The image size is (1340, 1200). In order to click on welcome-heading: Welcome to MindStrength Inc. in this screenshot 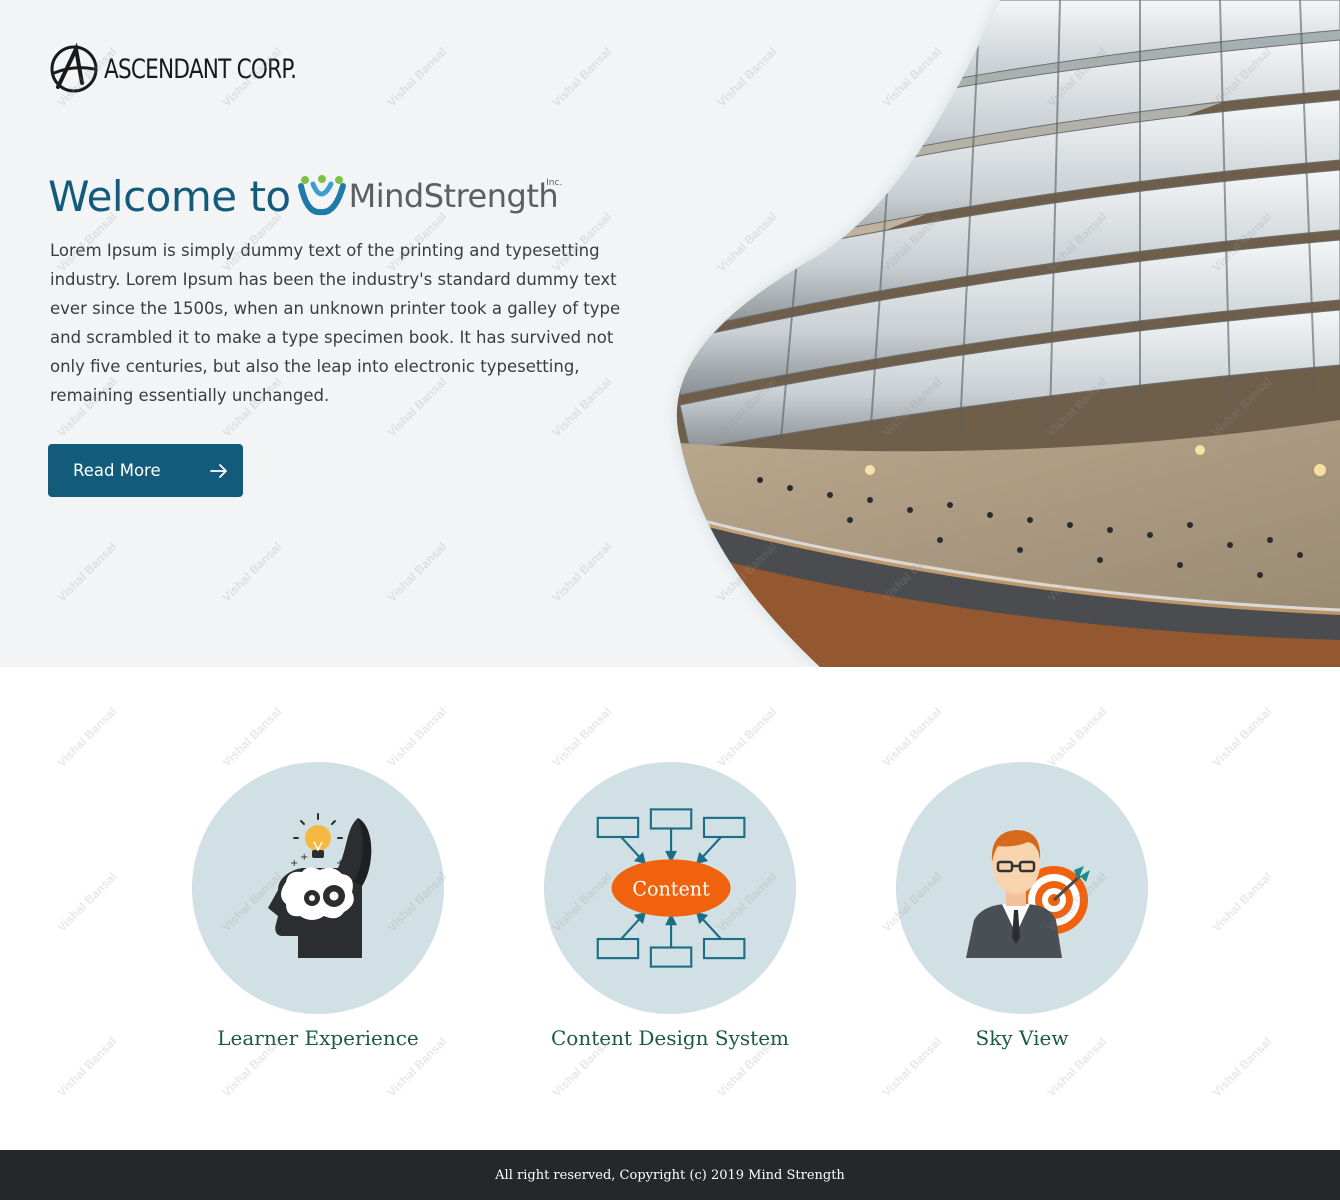, I will do `click(305, 196)`.